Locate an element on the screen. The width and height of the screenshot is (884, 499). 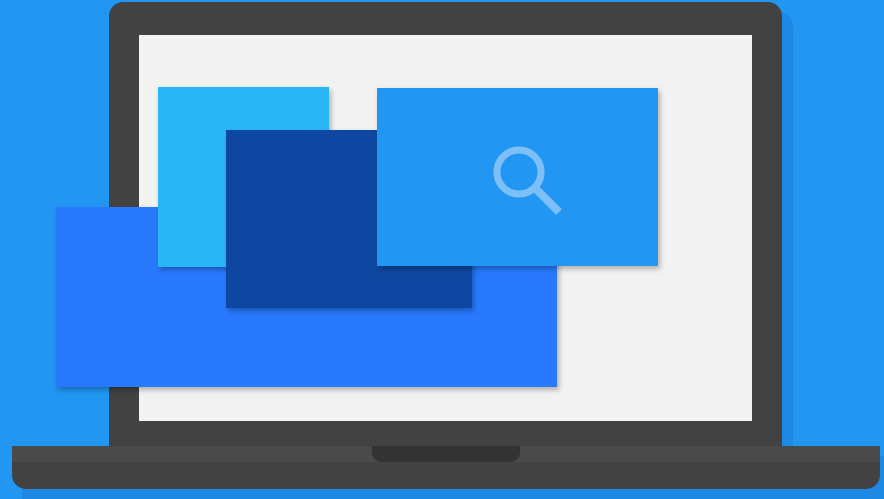
trackpad-notch is located at coordinates (446, 454).